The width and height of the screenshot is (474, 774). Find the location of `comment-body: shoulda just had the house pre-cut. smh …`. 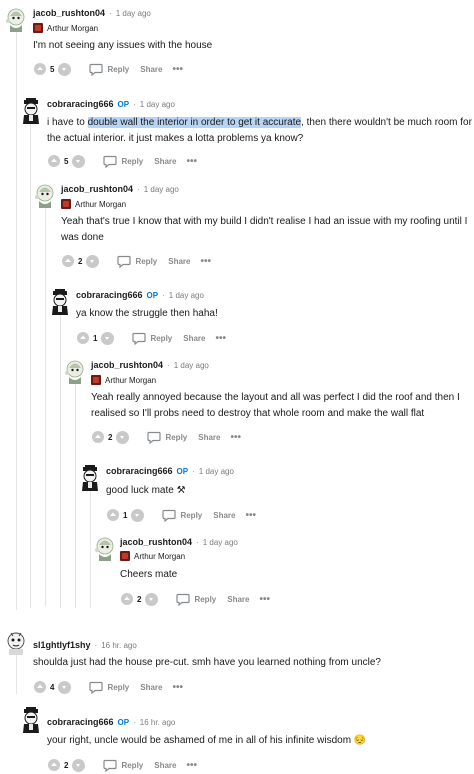

comment-body: shoulda just had the house pre-cut. smh … is located at coordinates (252, 663).